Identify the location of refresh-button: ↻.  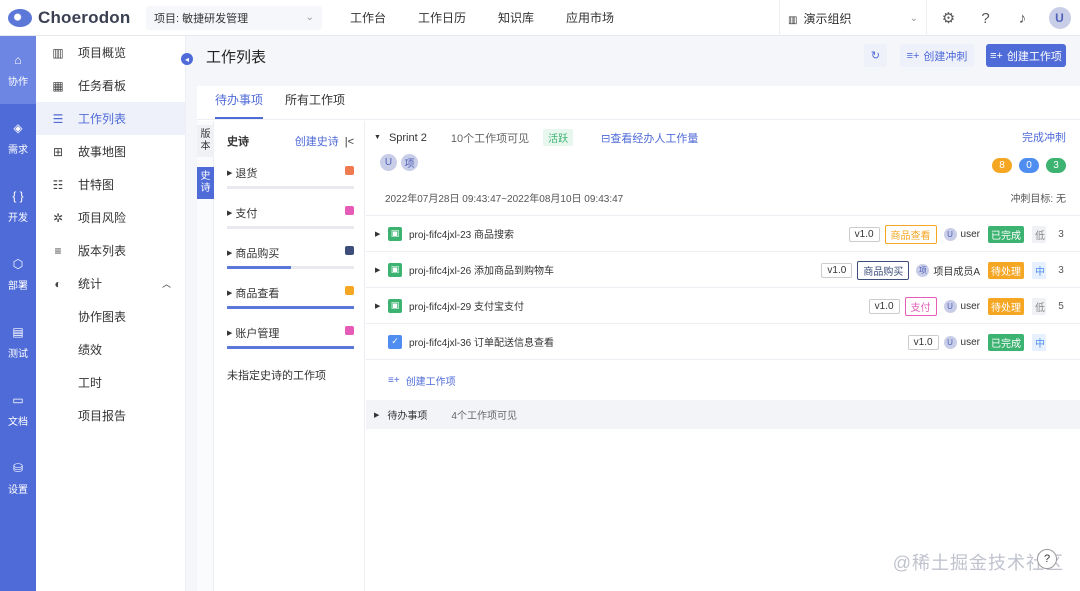
(875, 55).